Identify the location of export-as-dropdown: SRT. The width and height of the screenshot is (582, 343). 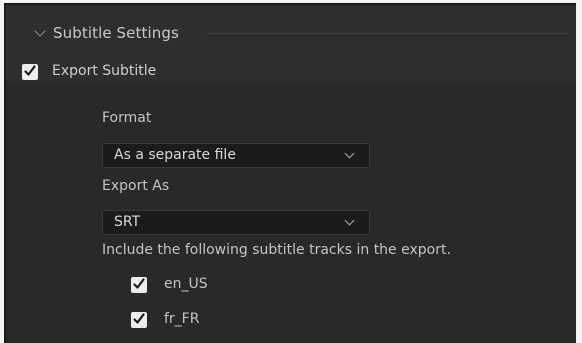
(236, 222).